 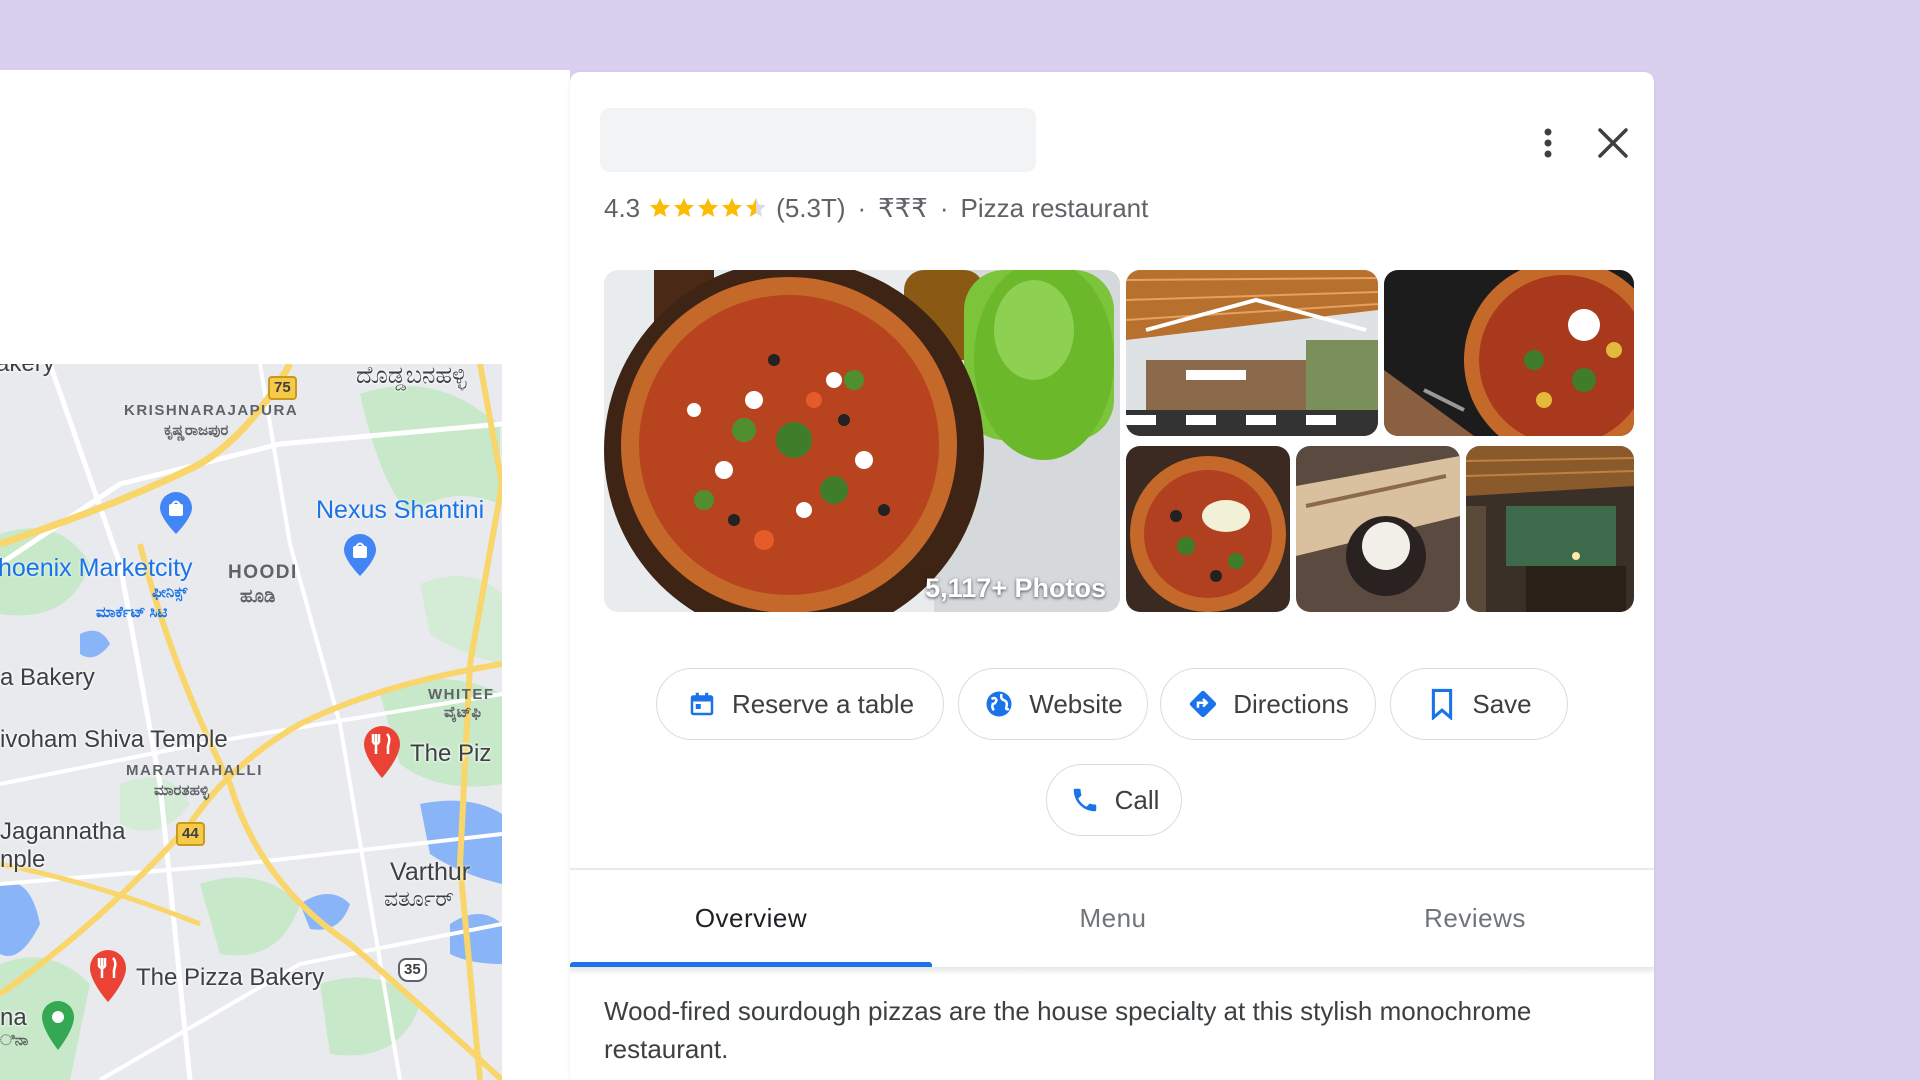 I want to click on photo-main-pizza: 5,117+ Photos, so click(x=862, y=441).